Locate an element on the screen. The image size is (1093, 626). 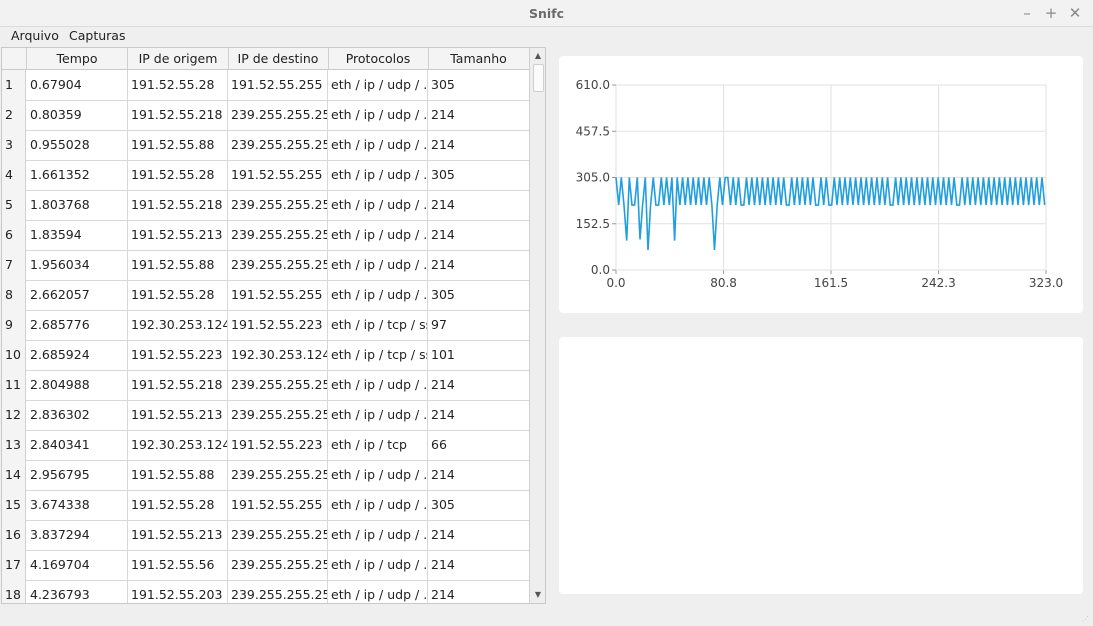
maximize-icon: + is located at coordinates (1051, 13).